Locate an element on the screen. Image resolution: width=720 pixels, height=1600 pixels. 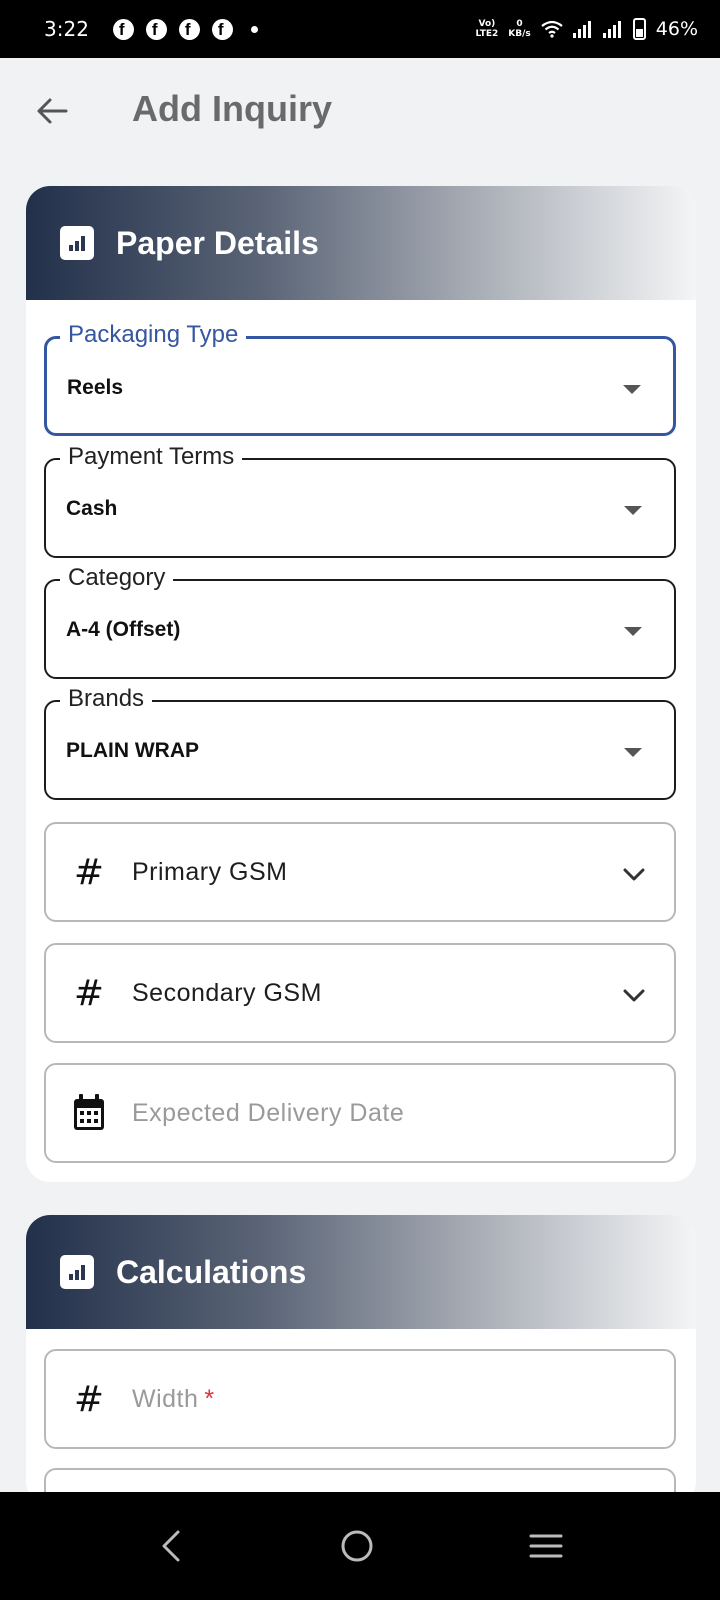
secondary-gsm-label: Secondary GSM is located at coordinates (227, 992).